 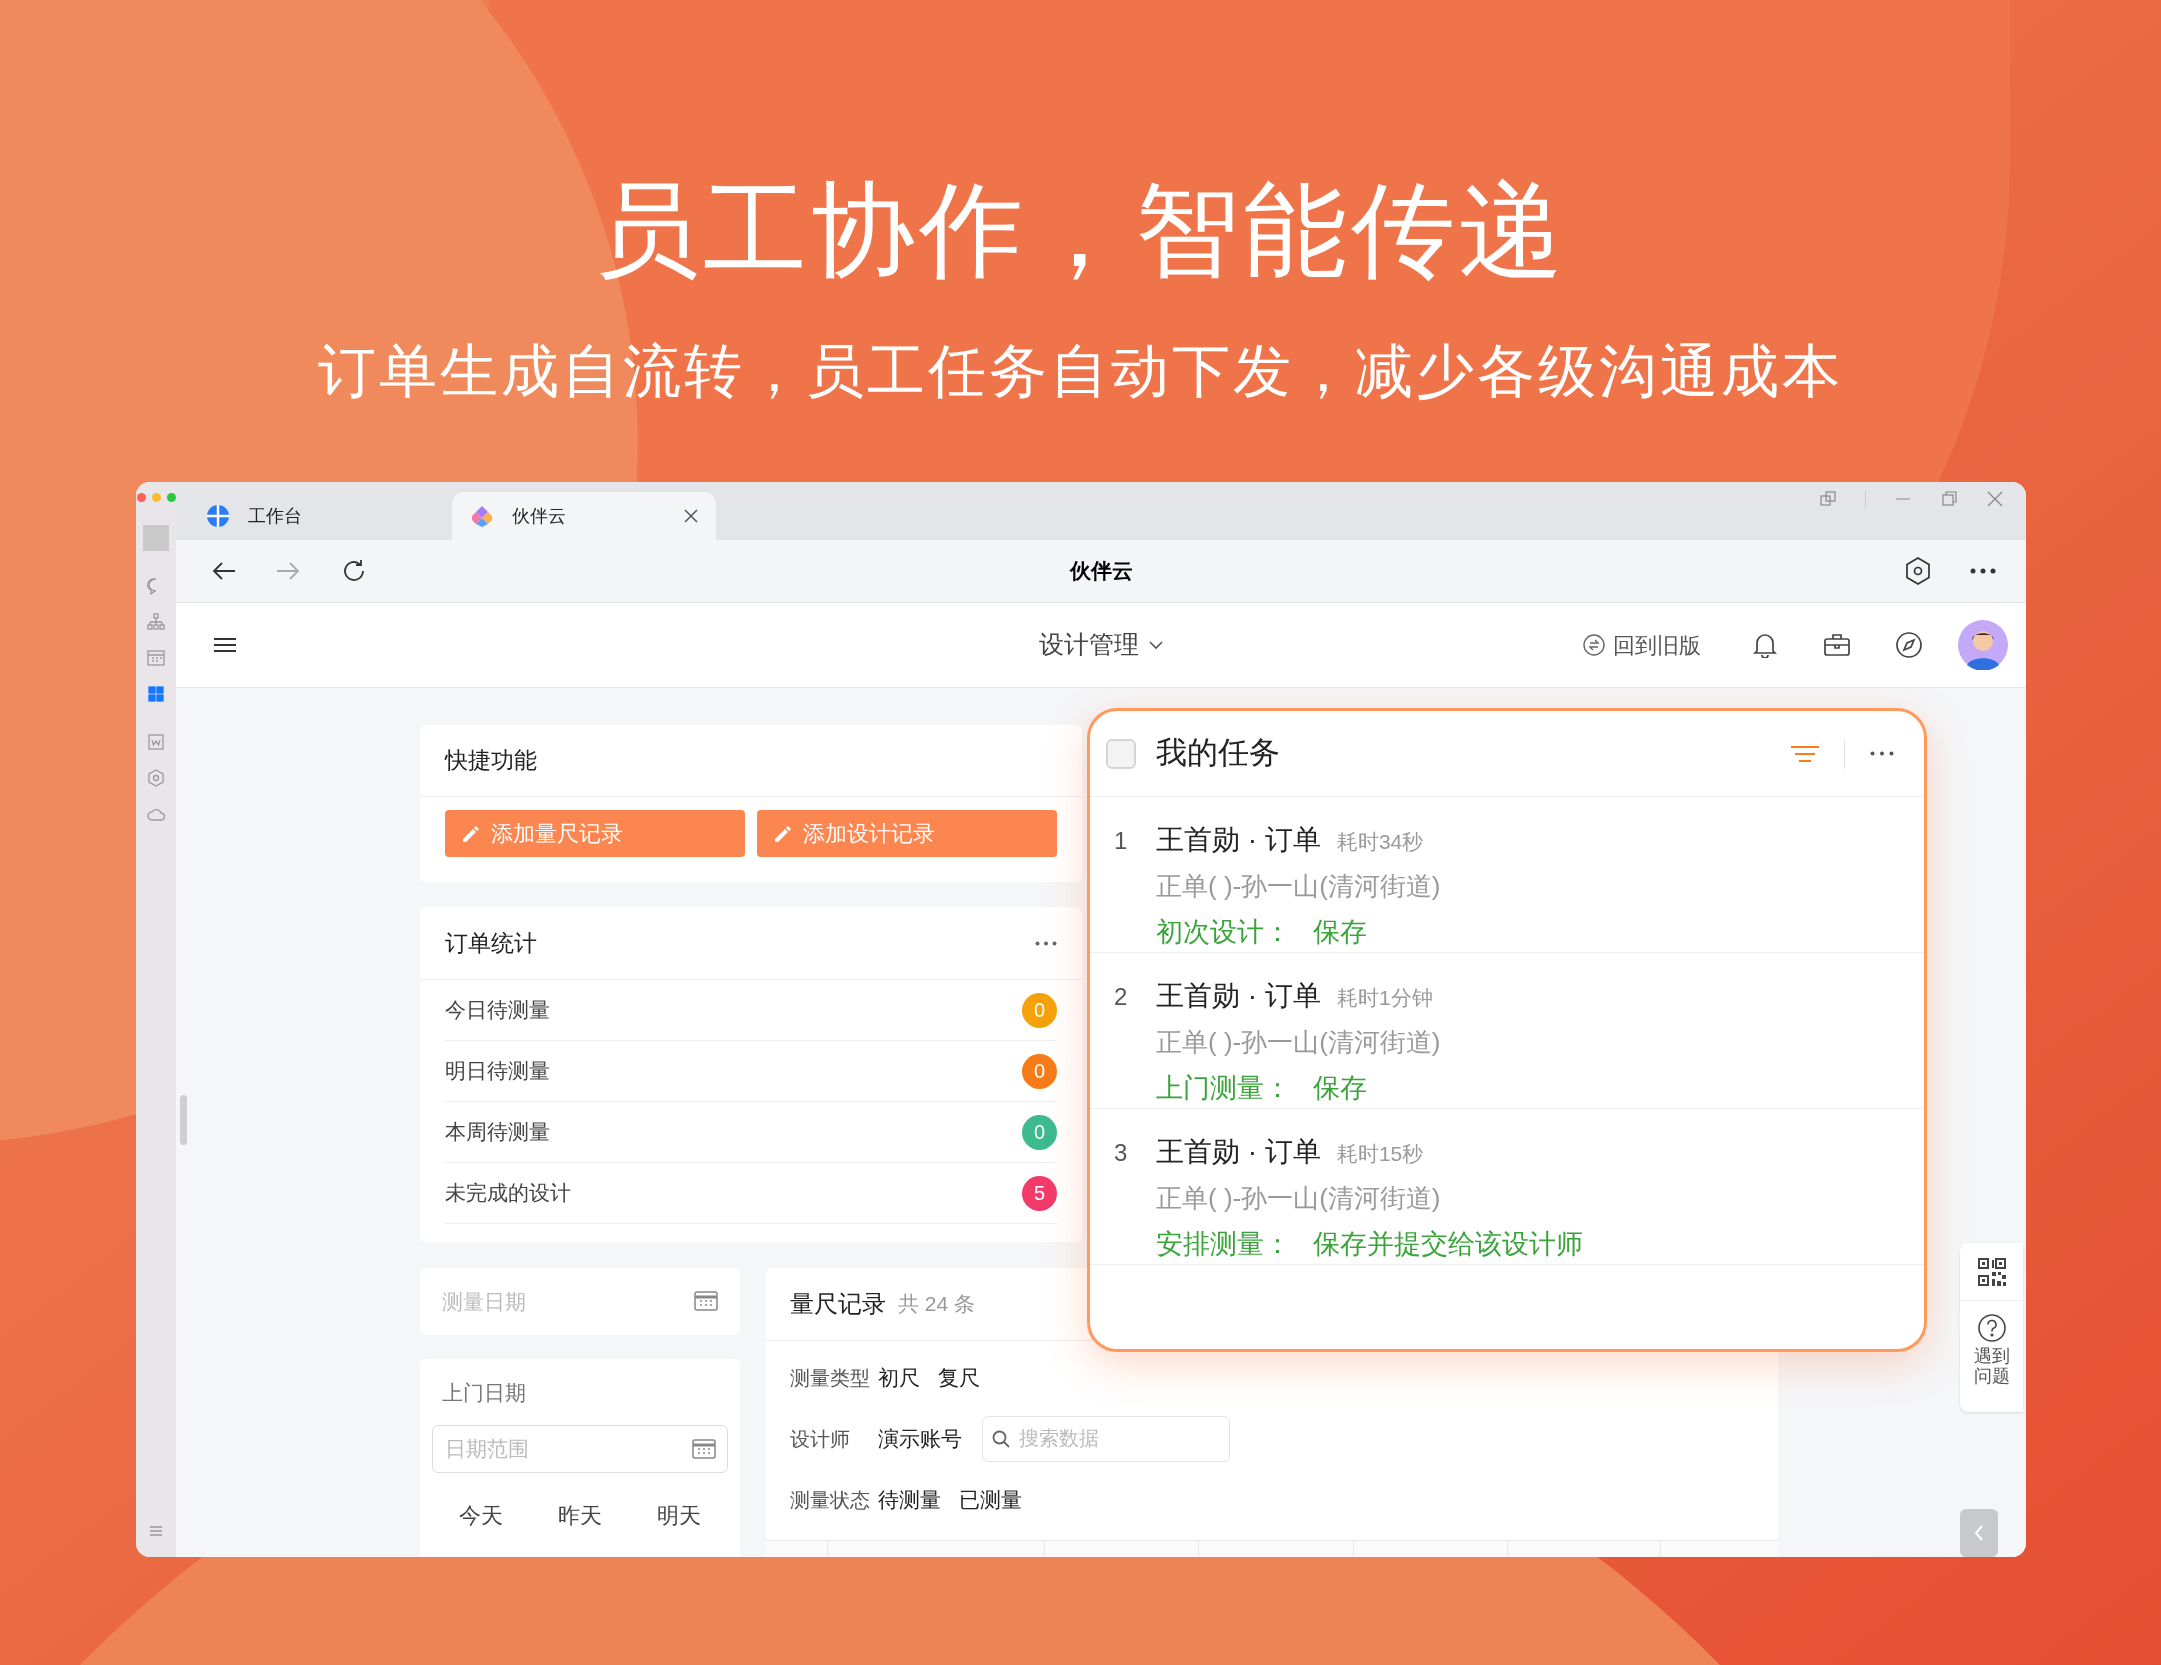 I want to click on module-dropdown: 设计管理, so click(x=1101, y=645).